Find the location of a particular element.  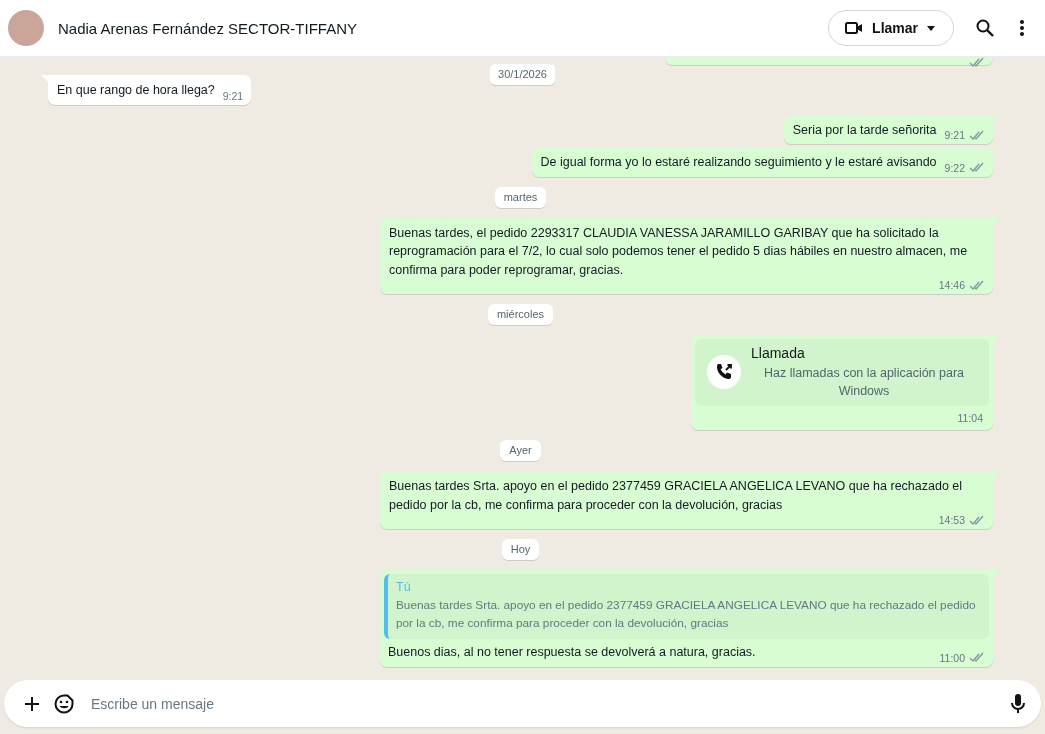

message-text: Buenas tardes, el pedido 2293317 CLAUDIA VANESSA JARAMILLO GARIBAY que ha solicitado la reprogramación para el 7/2, lo cual solo podemos tener el pedido 5 dias hábiles en nuestro almacen, me confirma para poder reprogramar, gracias. is located at coordinates (679, 251).